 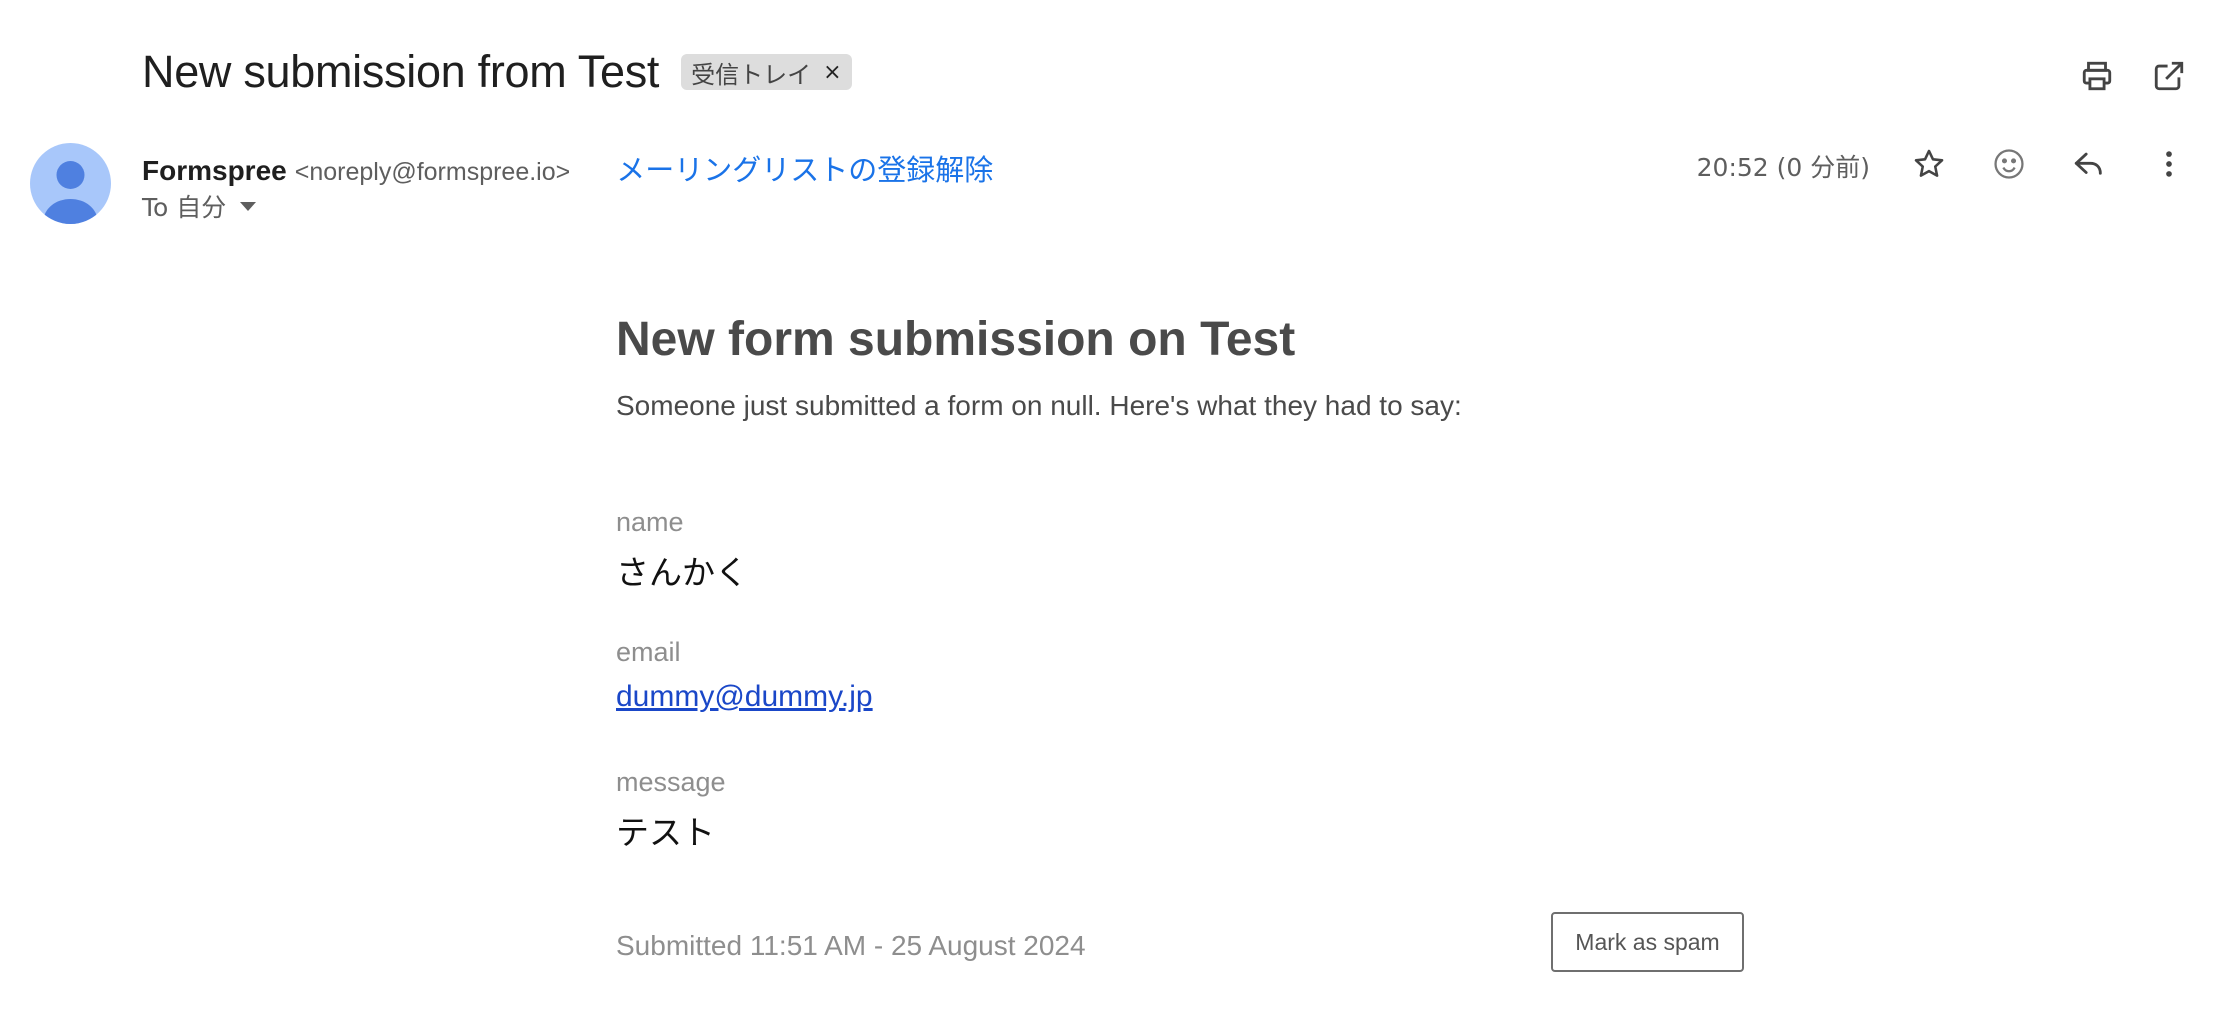 What do you see at coordinates (682, 572) in the screenshot?
I see `field-value: さんかく` at bounding box center [682, 572].